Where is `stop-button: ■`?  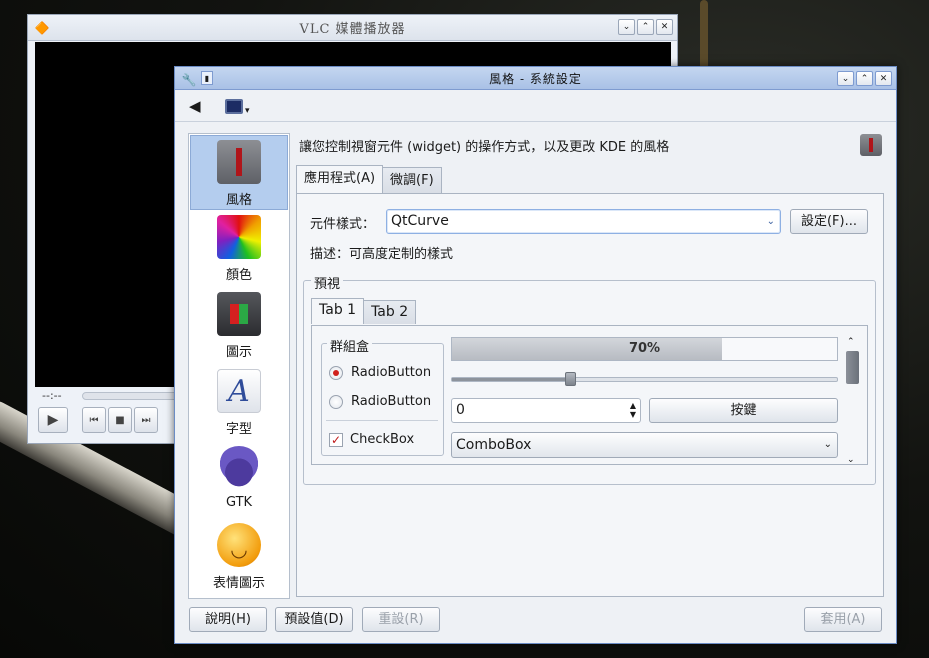
stop-button: ■ is located at coordinates (120, 420).